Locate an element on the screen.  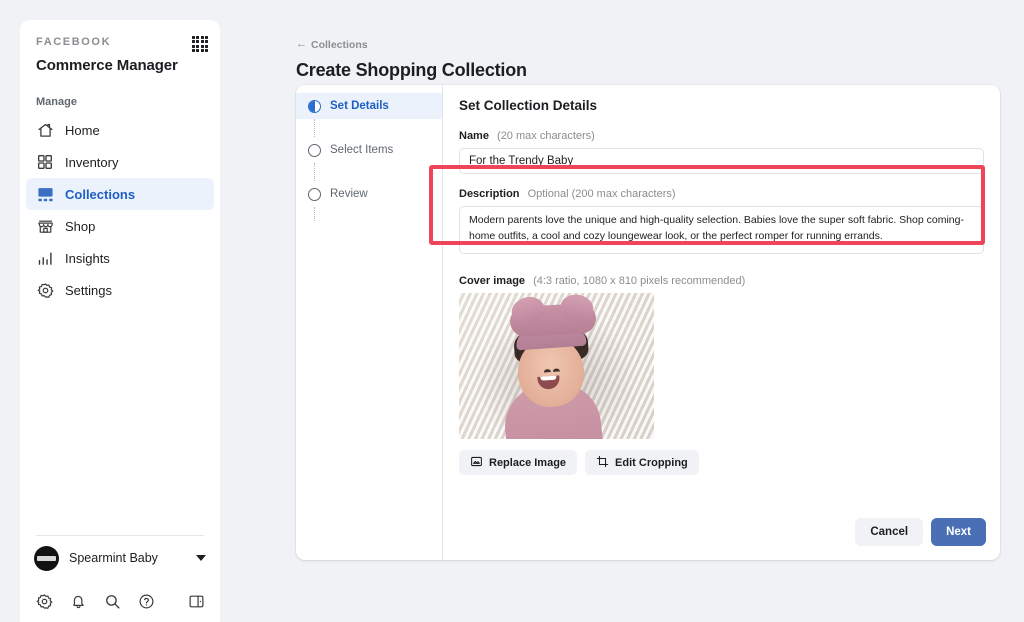
name-input is located at coordinates (721, 161).